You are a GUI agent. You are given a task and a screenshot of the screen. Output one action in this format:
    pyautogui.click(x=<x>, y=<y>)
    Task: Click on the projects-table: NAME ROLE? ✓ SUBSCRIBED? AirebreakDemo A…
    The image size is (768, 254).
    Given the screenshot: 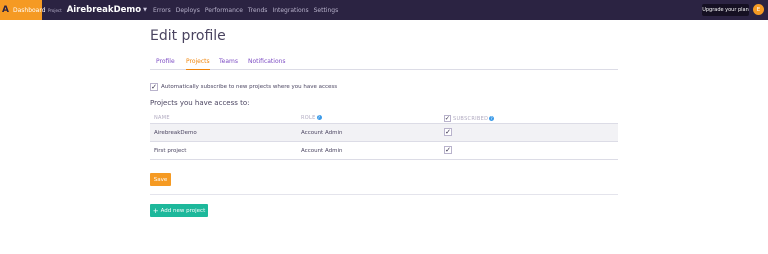 What is the action you would take?
    pyautogui.click(x=384, y=136)
    